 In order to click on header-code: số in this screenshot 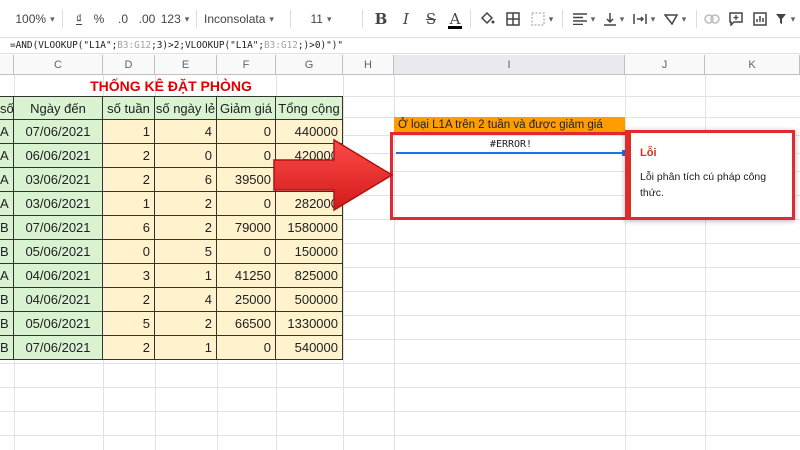, I will do `click(7, 108)`.